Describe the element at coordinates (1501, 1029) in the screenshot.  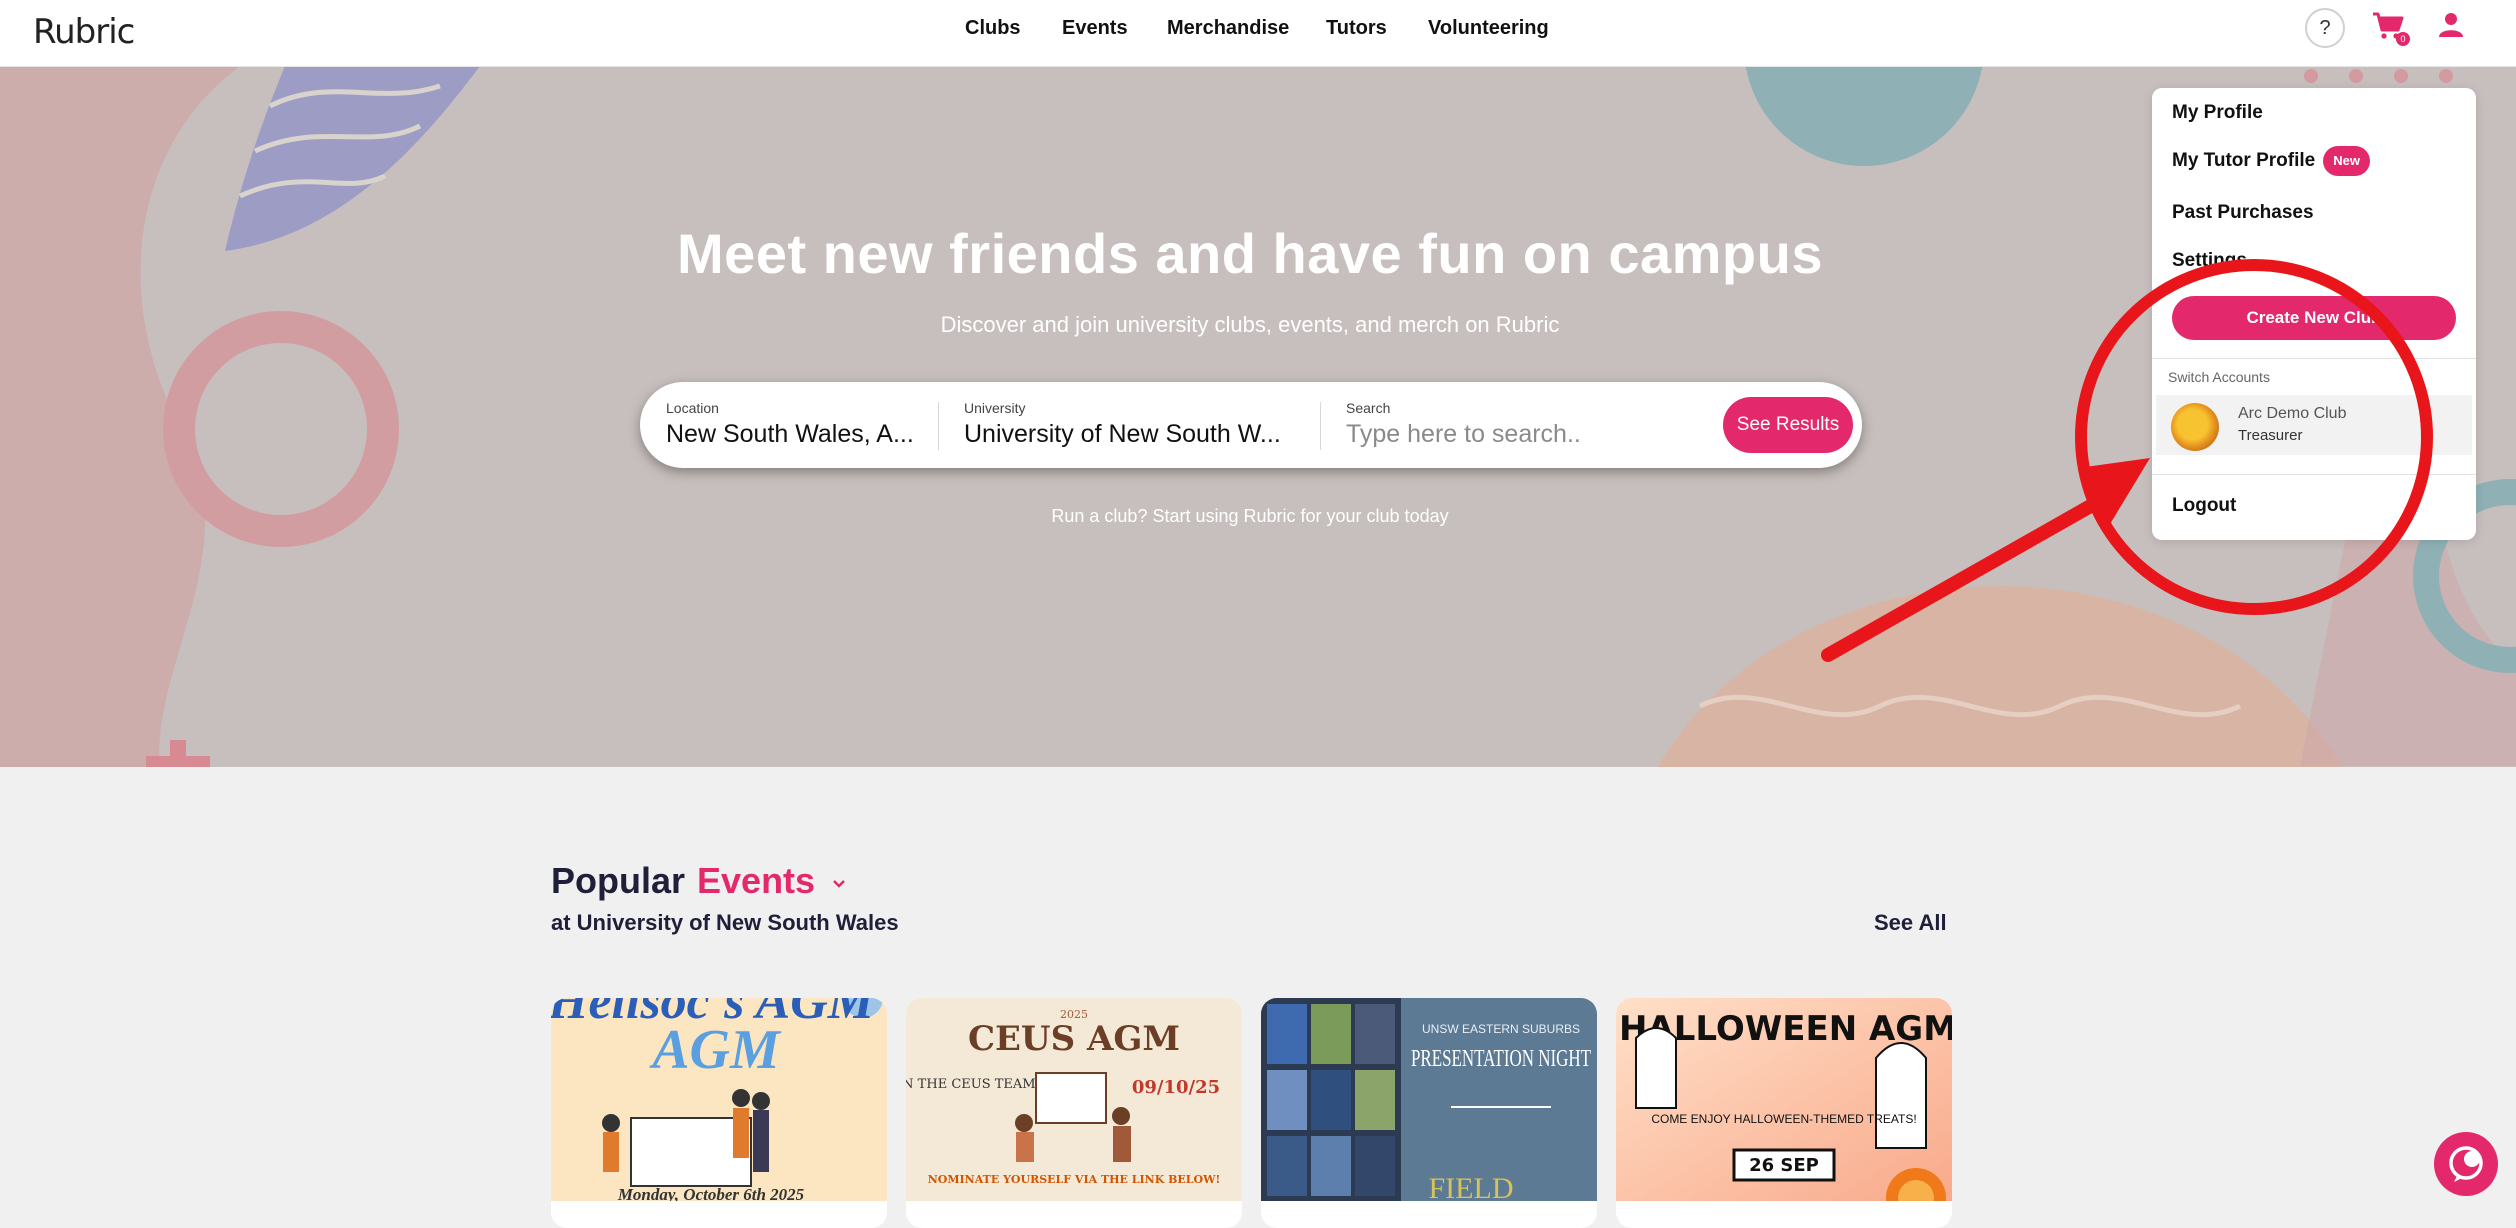
I see `card-org-text: UNSW EASTERN SUBURBS` at that location.